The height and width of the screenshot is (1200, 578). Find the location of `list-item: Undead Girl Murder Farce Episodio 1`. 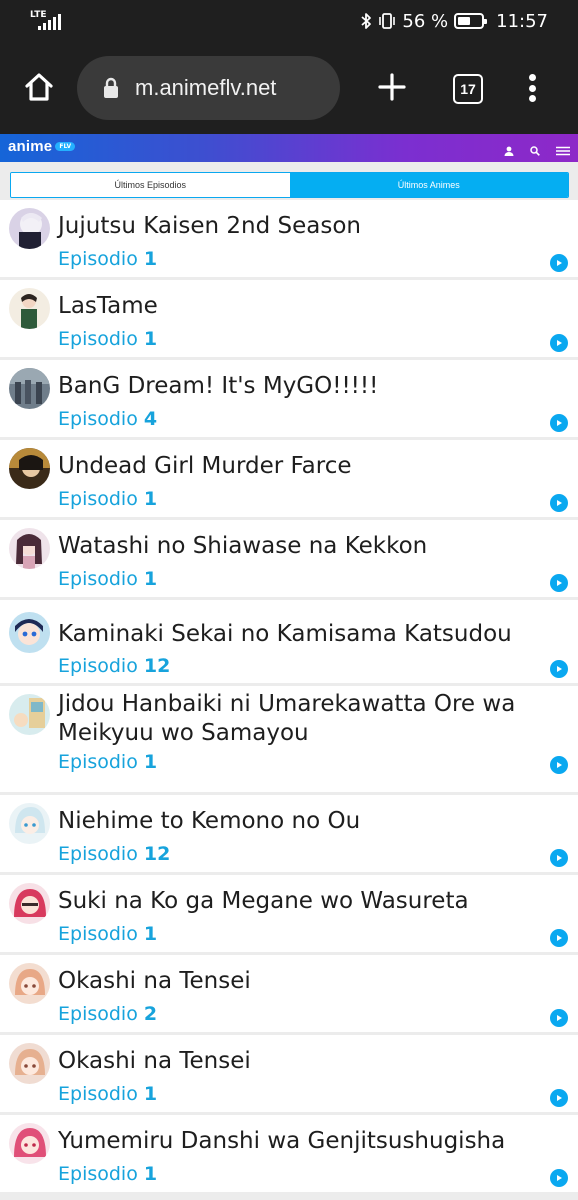

list-item: Undead Girl Murder Farce Episodio 1 is located at coordinates (289, 478).